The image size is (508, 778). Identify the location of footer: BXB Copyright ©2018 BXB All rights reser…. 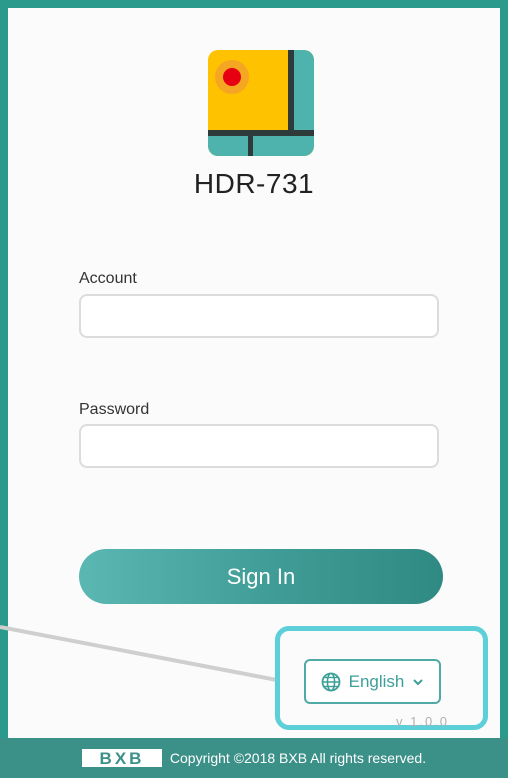
(254, 758).